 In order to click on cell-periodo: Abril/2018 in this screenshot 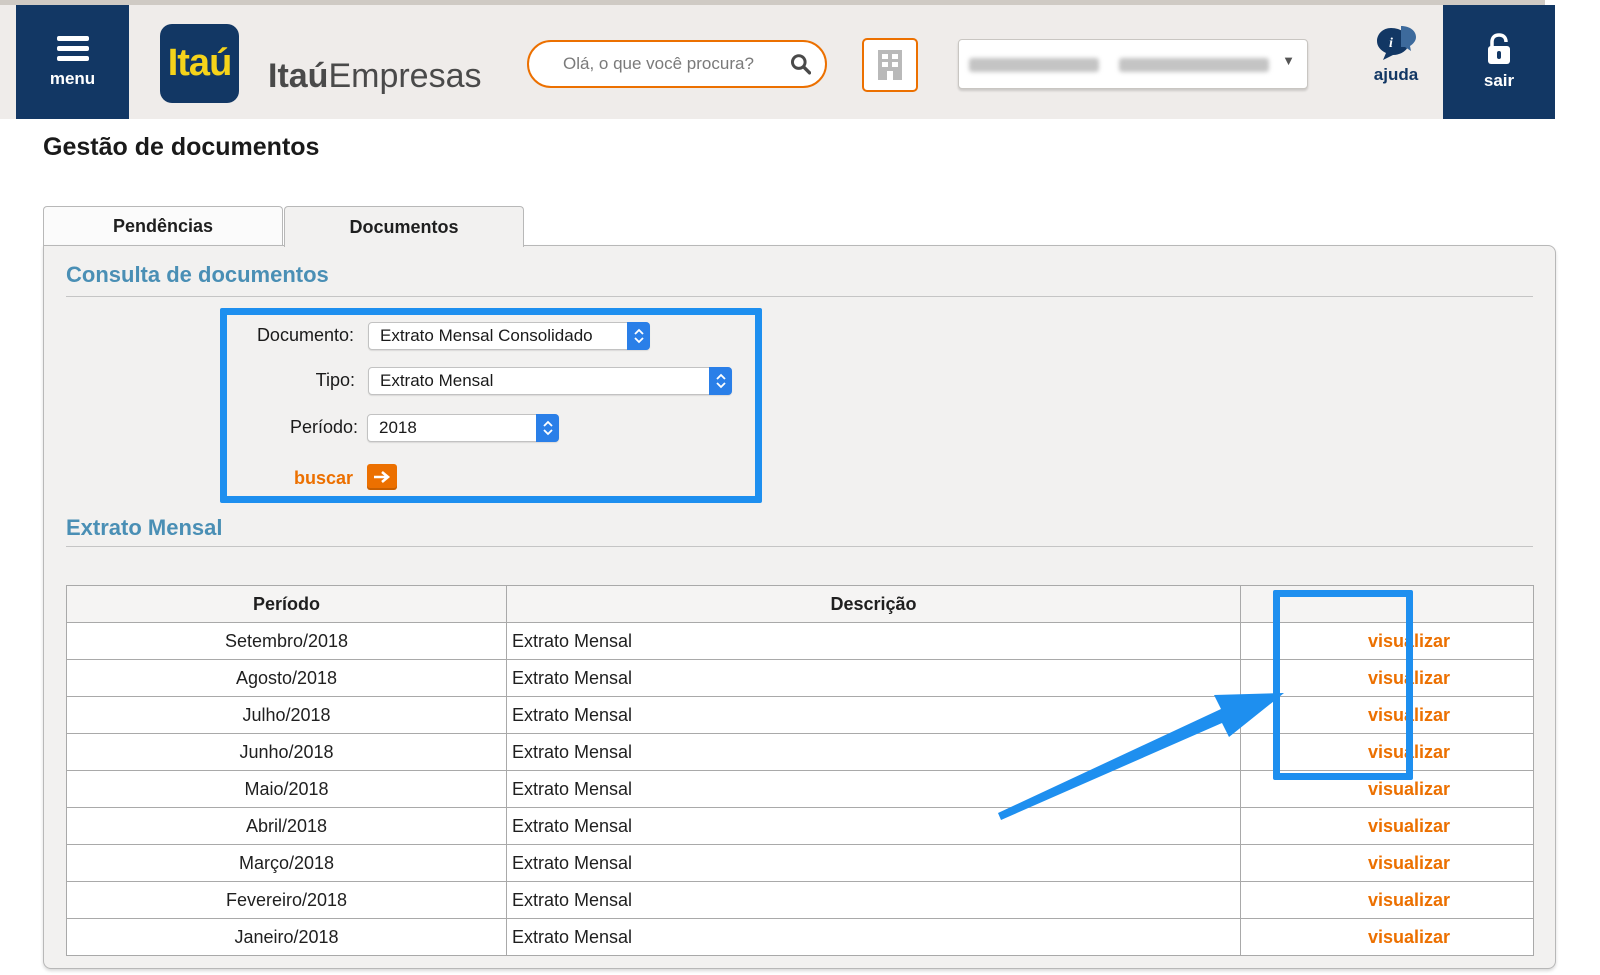, I will do `click(286, 826)`.